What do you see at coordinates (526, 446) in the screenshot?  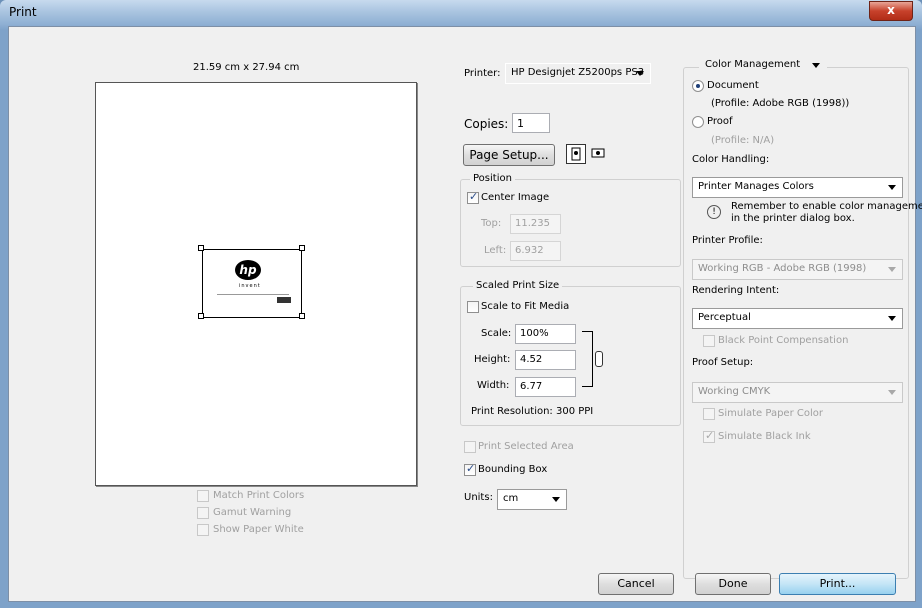 I see `print-selected-area-label: Print Selected Area` at bounding box center [526, 446].